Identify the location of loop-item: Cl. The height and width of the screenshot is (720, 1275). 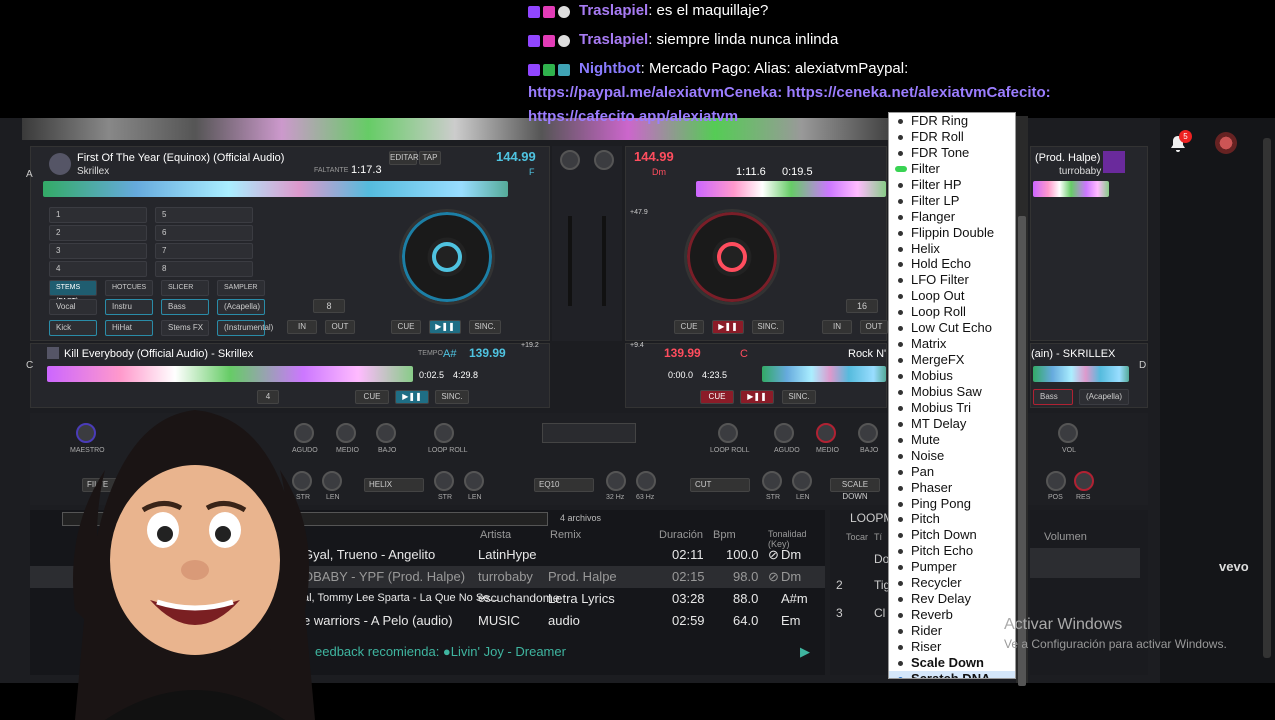
(879, 613).